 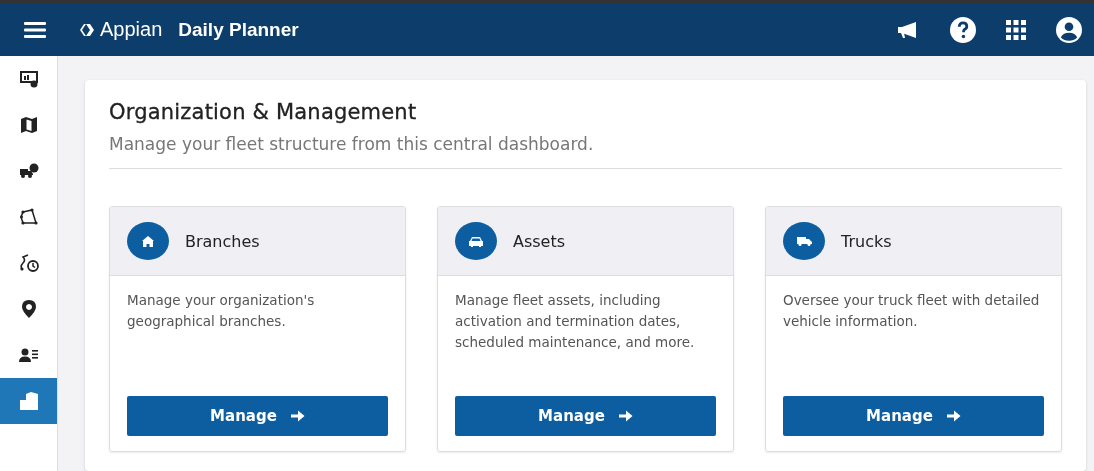 I want to click on app-title: Daily Planner, so click(x=238, y=29).